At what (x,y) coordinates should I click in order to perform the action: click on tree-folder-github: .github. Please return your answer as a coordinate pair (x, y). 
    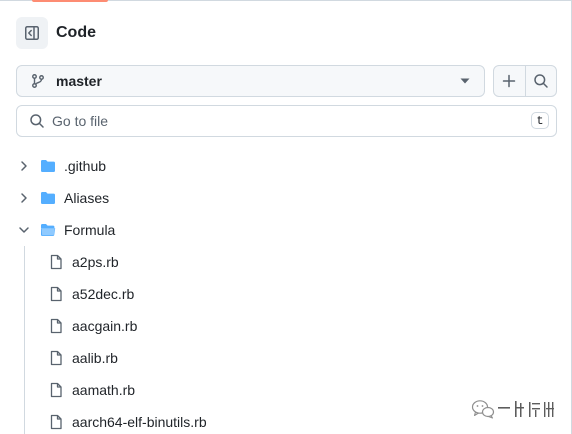
    Looking at the image, I should click on (285, 166).